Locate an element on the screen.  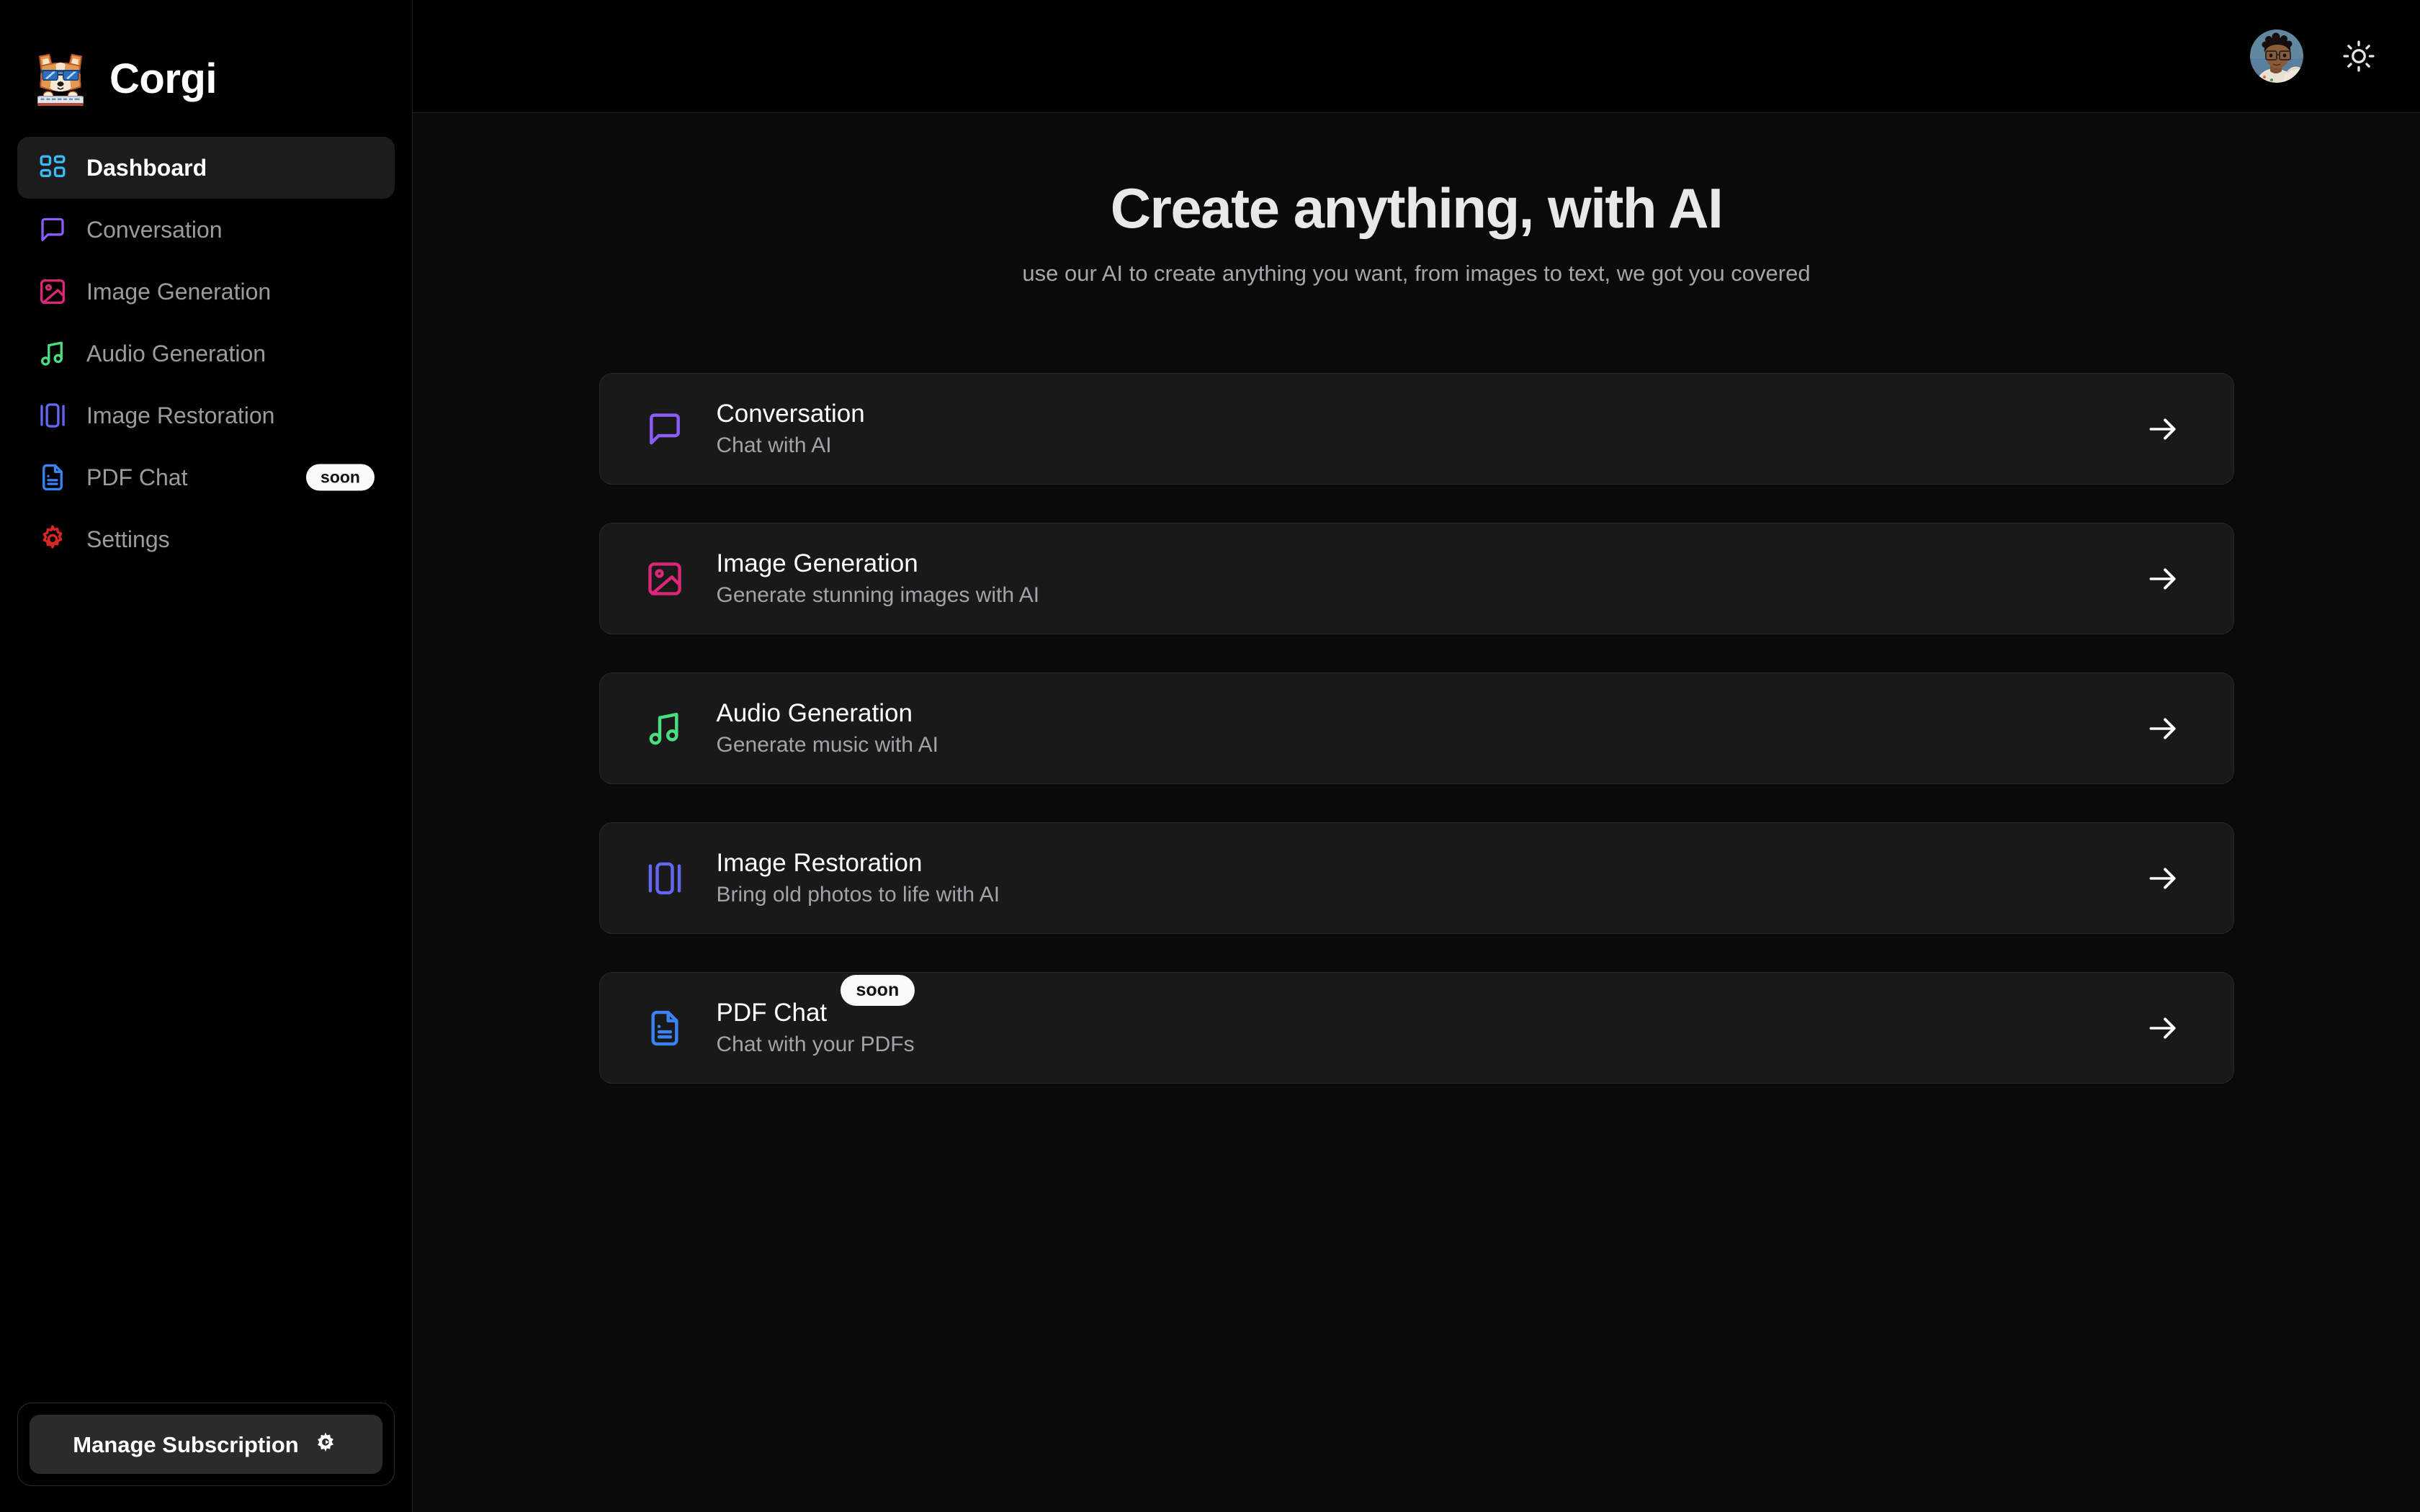
feature-card-title-row: PDF Chat soon is located at coordinates (1429, 1001).